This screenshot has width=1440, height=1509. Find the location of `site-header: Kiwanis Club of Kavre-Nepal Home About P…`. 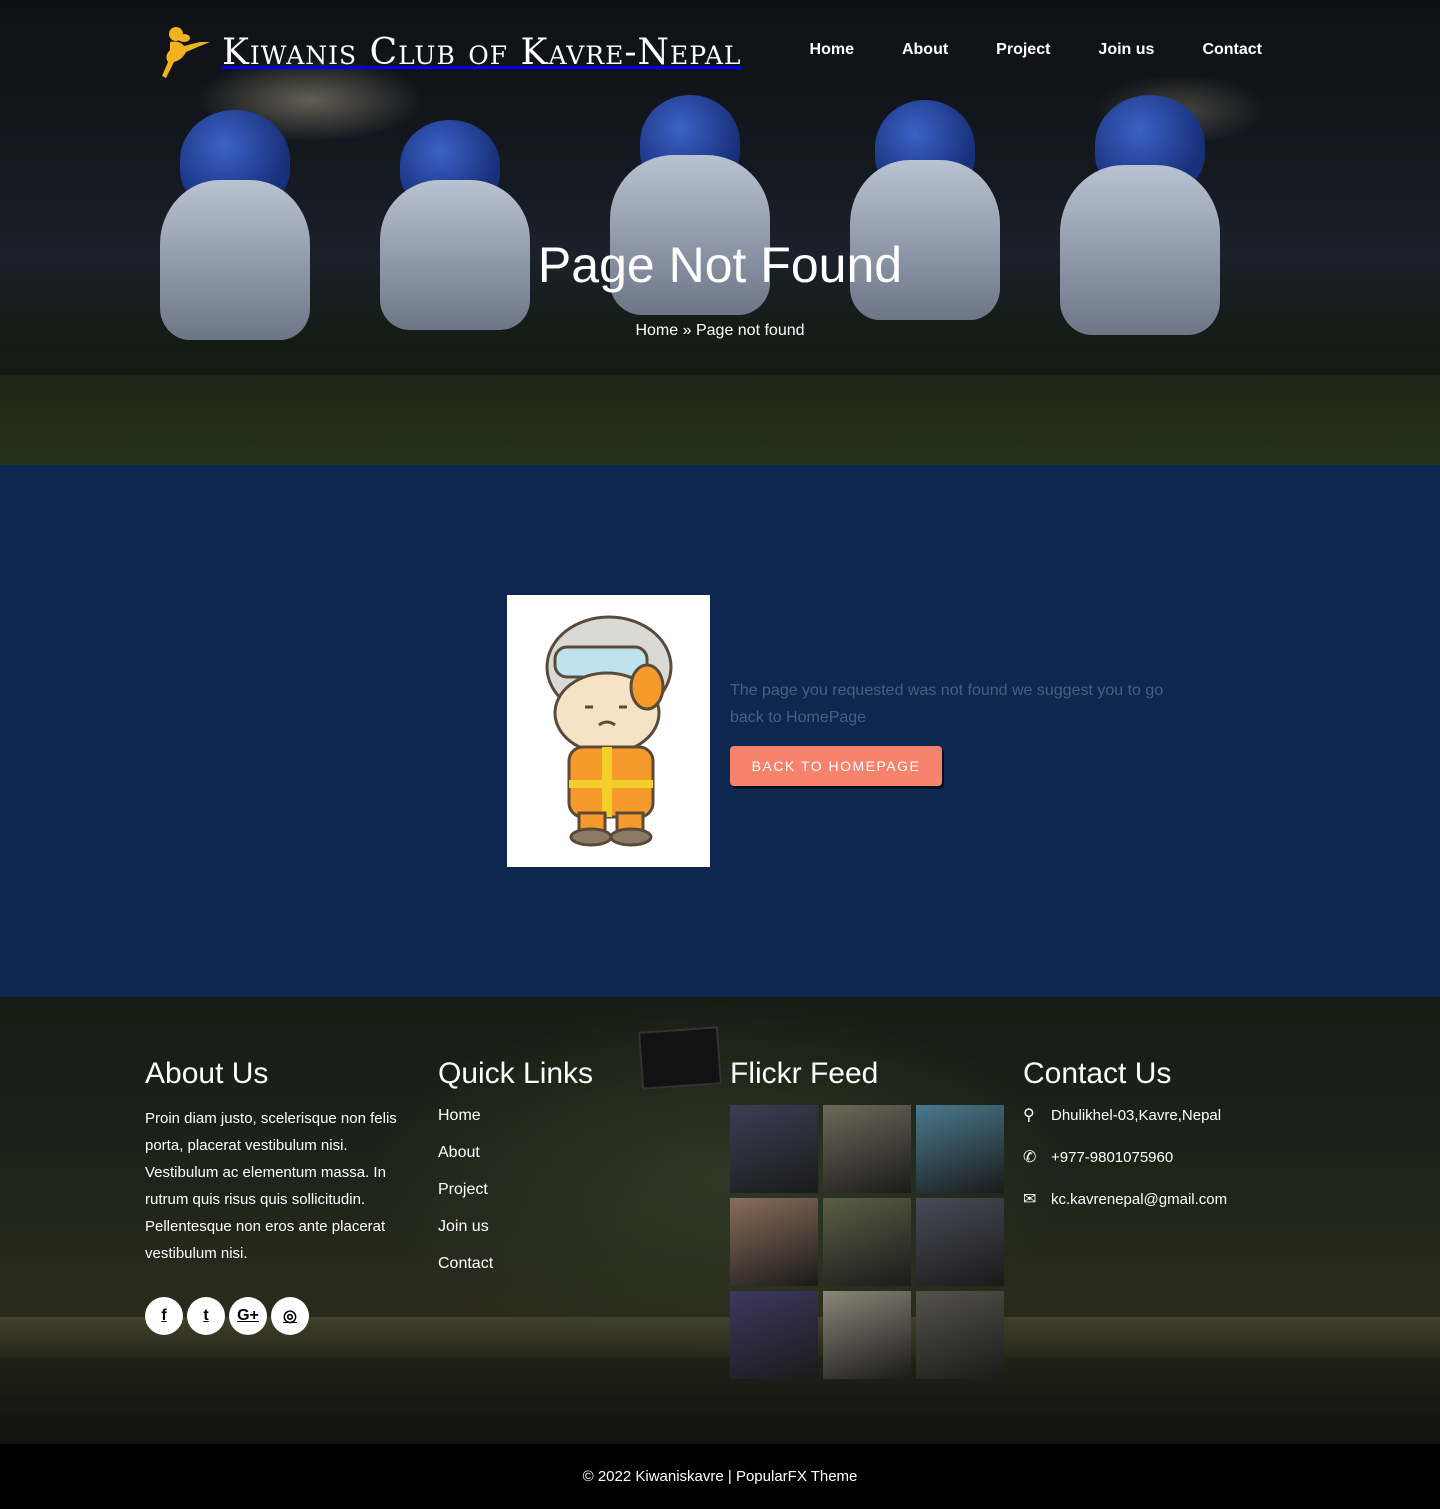

site-header: Kiwanis Club of Kavre-Nepal Home About P… is located at coordinates (720, 52).